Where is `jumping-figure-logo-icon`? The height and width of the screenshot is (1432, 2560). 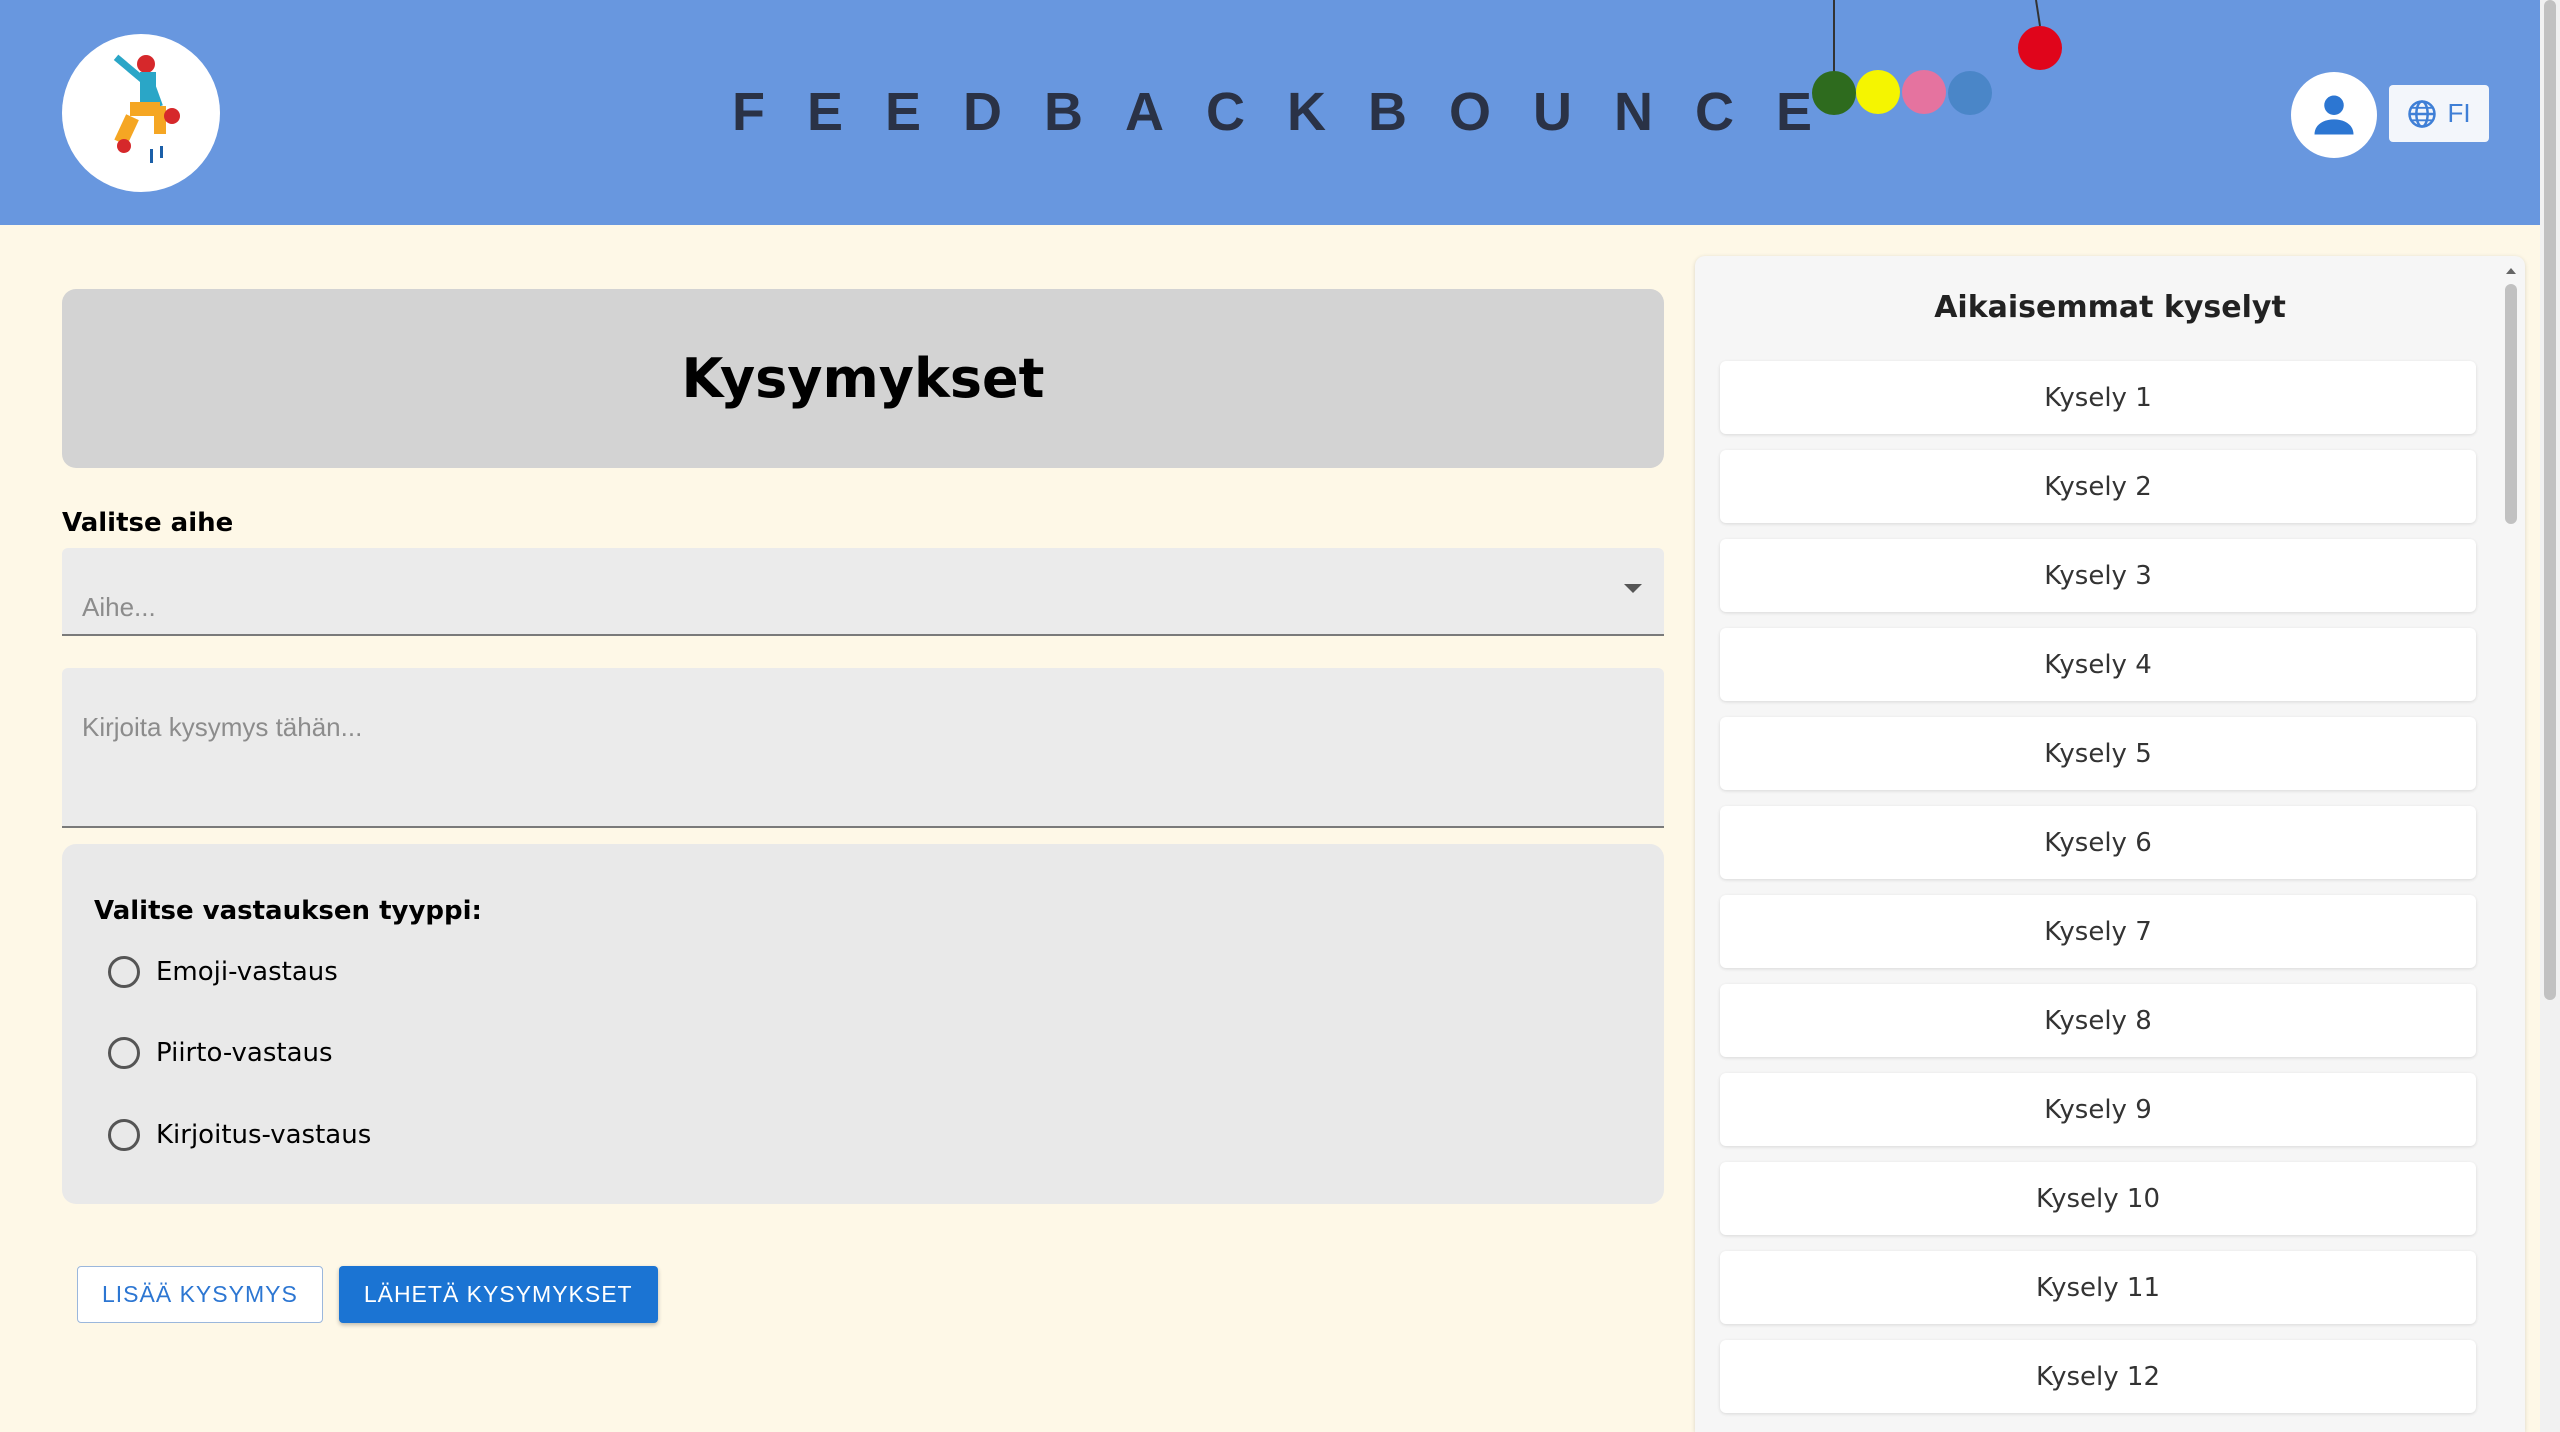
jumping-figure-logo-icon is located at coordinates (146, 108).